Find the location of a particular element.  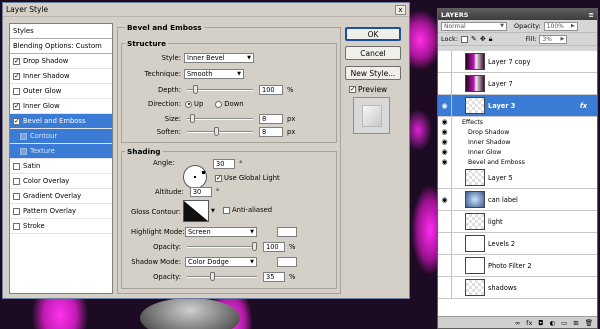

lock-transparent-icon is located at coordinates (465, 39).